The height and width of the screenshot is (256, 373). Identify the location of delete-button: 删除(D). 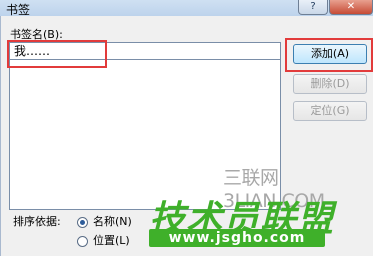
(330, 84).